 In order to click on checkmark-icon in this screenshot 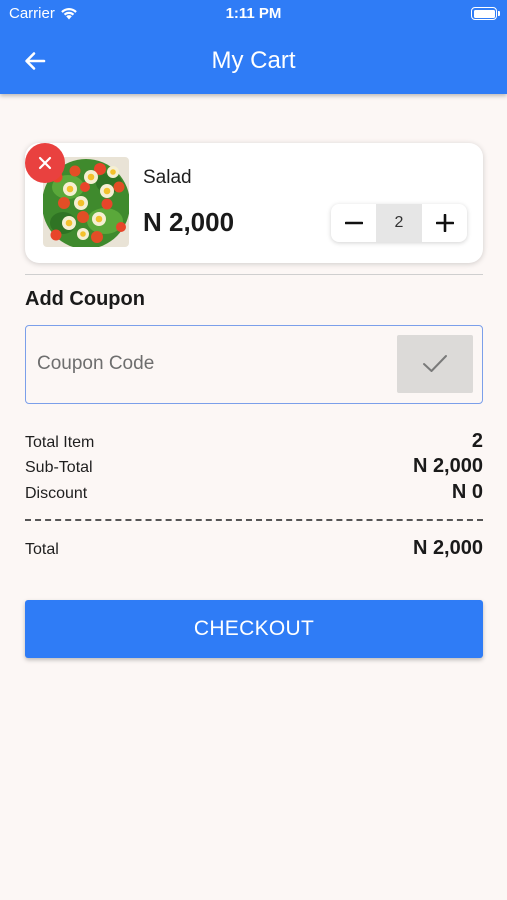, I will do `click(435, 363)`.